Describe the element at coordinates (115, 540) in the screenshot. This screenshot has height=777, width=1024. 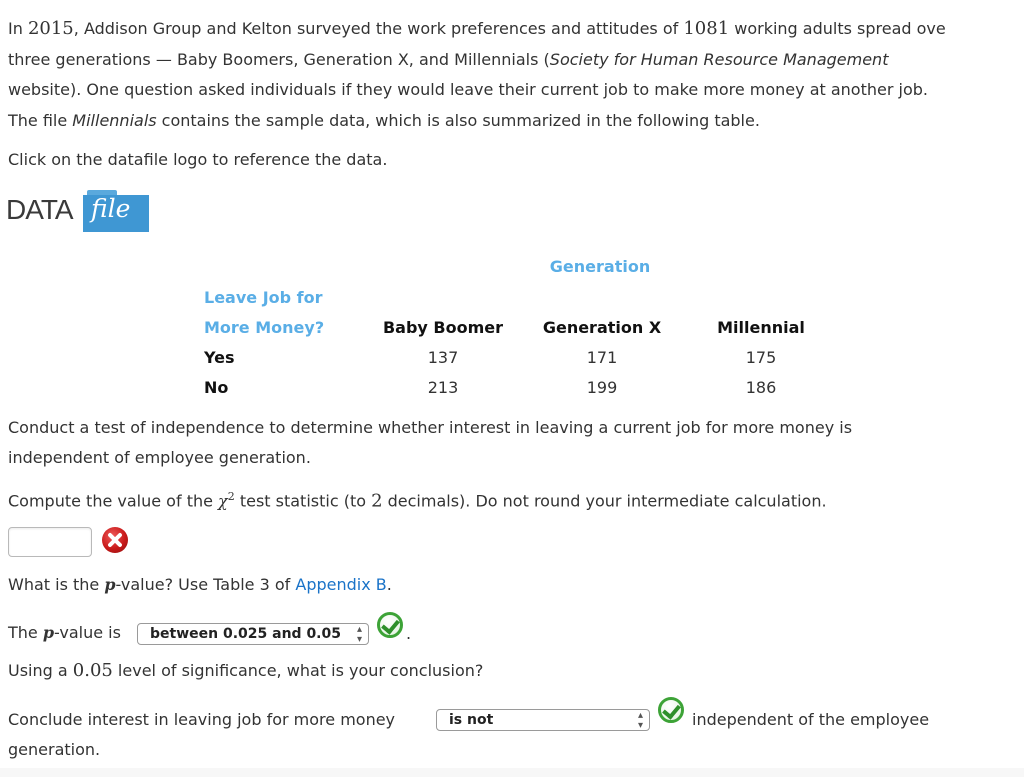
I see `incorrect-x-icon` at that location.